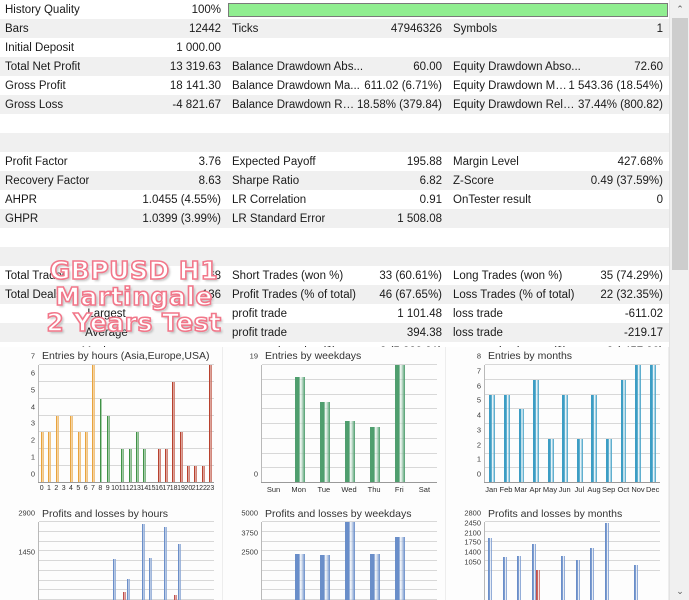 Image resolution: width=689 pixels, height=600 pixels. What do you see at coordinates (26, 513) in the screenshot?
I see `y-axis-tick-label: 2900` at bounding box center [26, 513].